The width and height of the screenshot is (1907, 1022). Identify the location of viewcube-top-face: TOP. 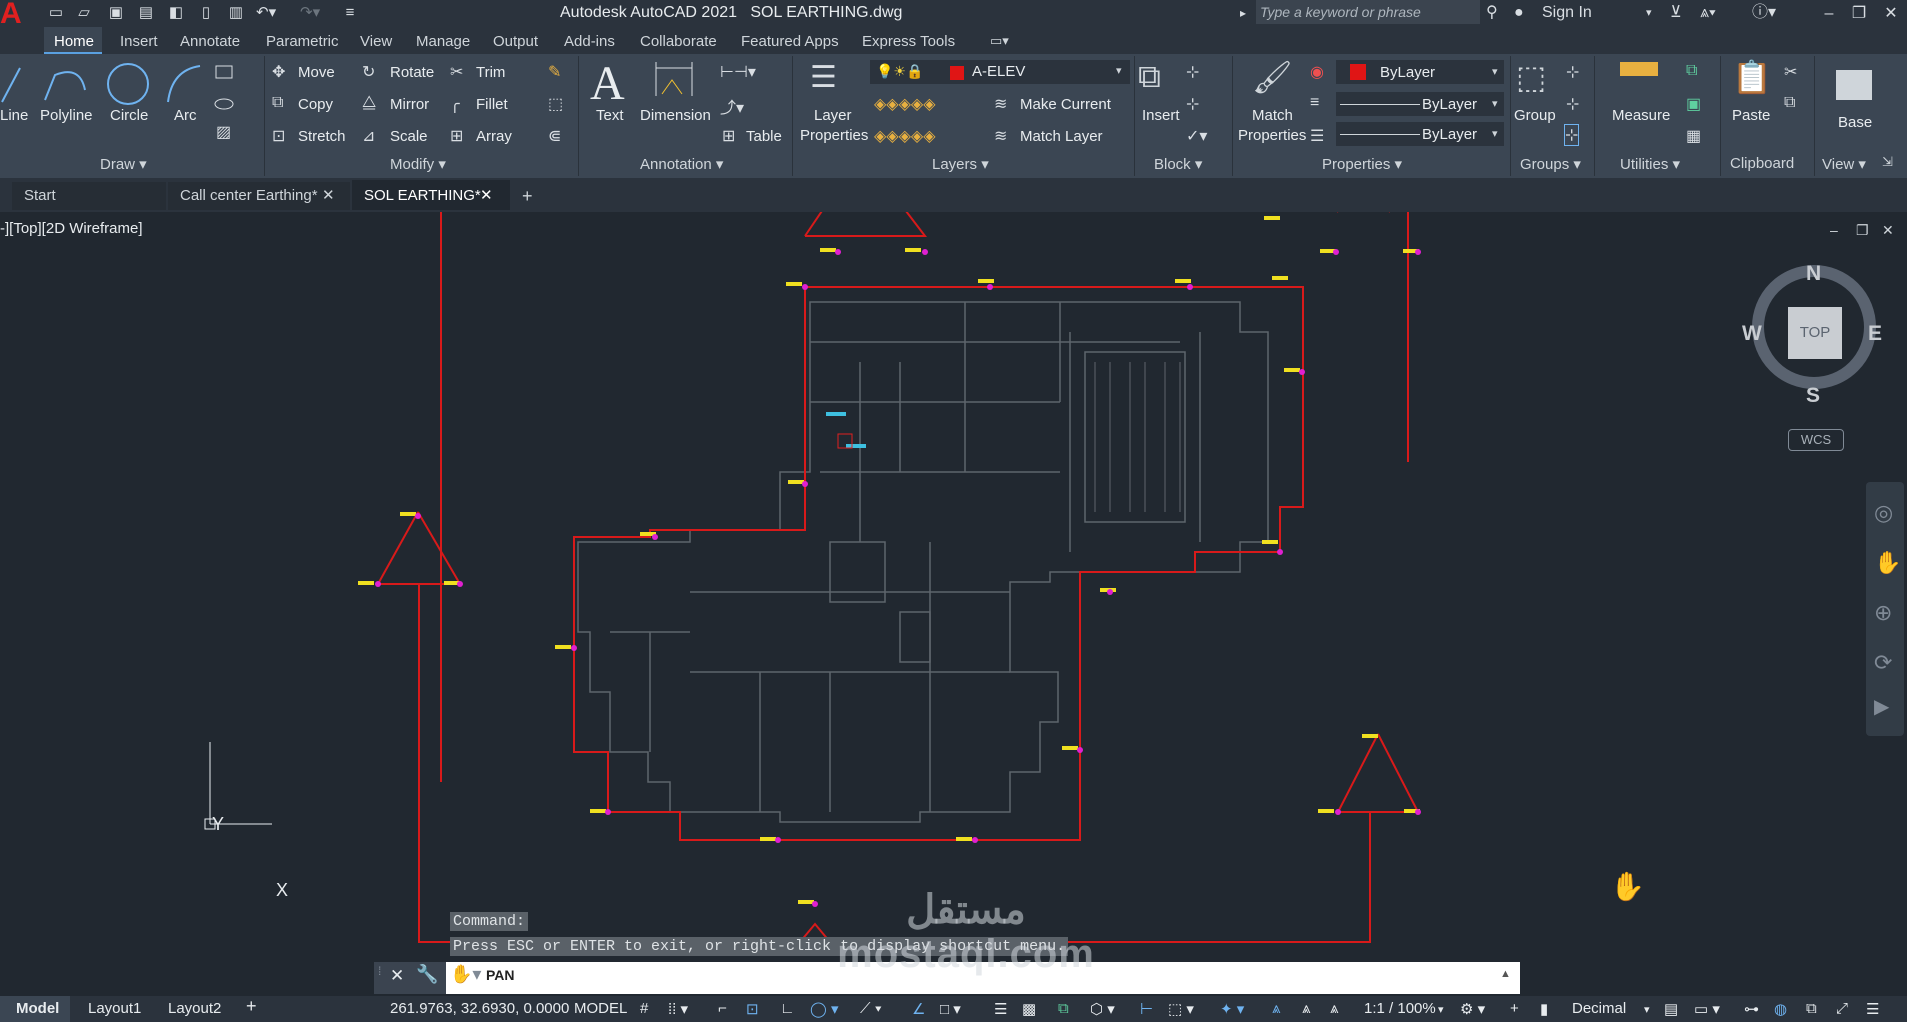
(1815, 333).